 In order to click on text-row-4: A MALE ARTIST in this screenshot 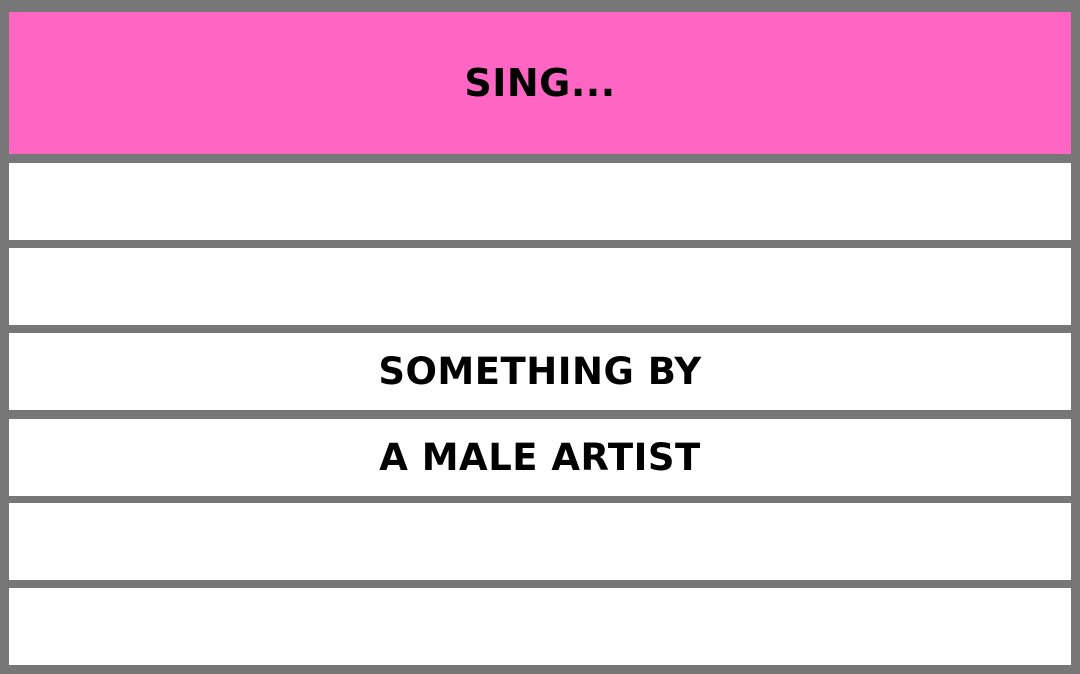, I will do `click(540, 457)`.